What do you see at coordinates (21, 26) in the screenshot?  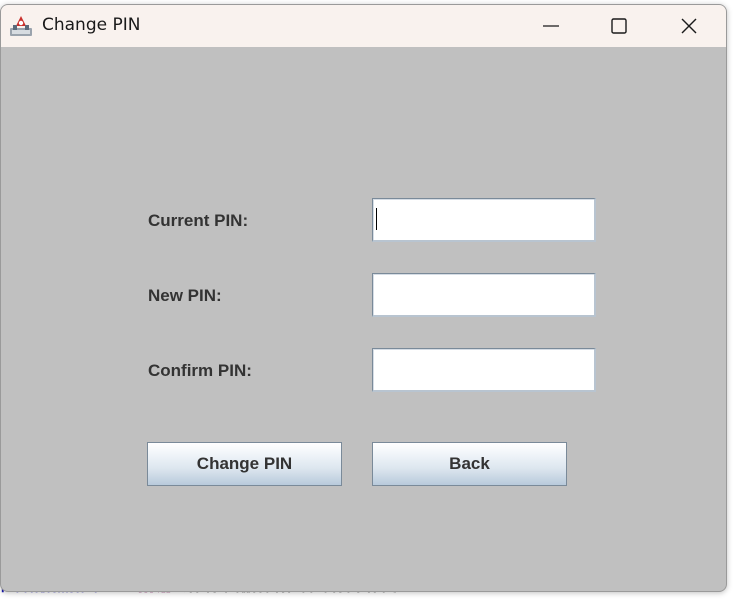 I see `java-app-icon` at bounding box center [21, 26].